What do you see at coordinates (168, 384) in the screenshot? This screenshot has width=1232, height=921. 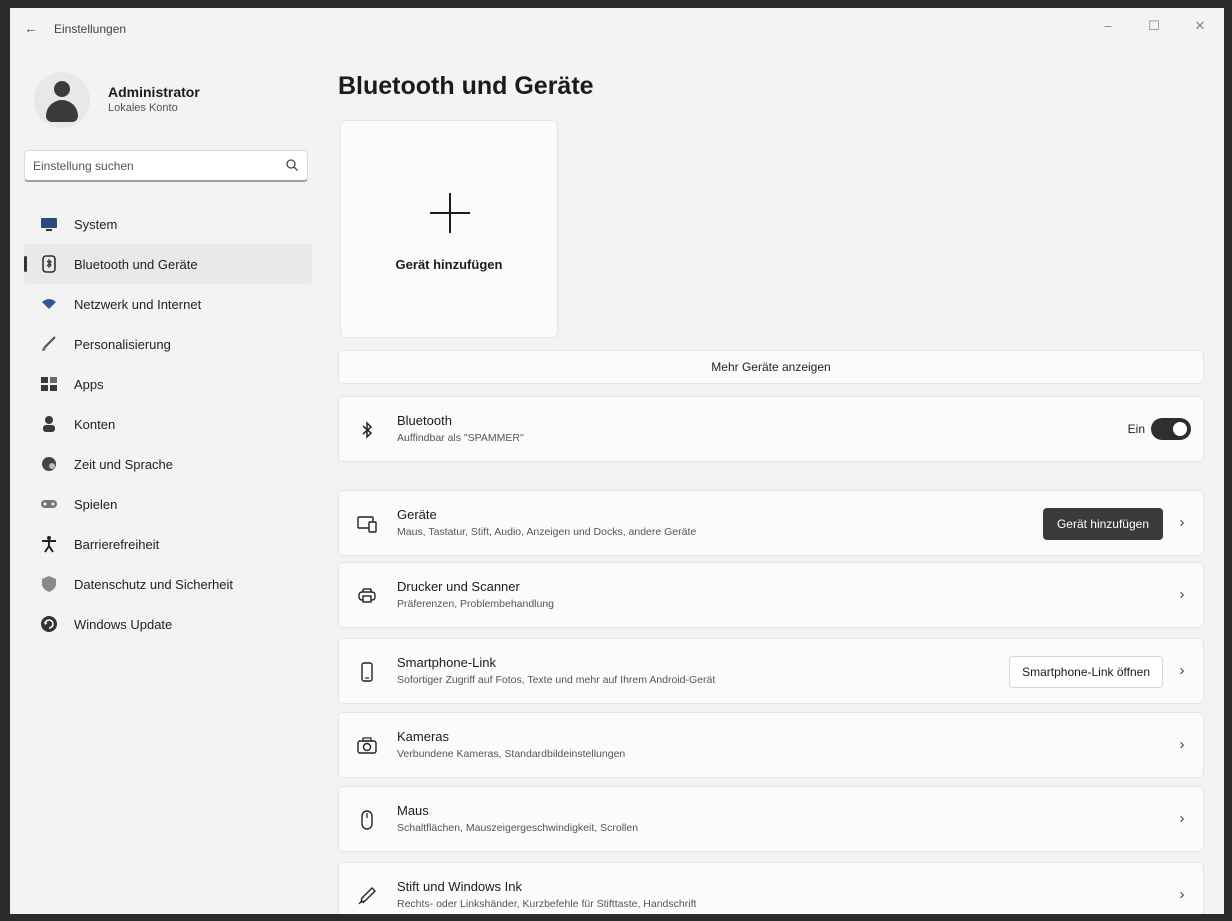 I see `sidebar-item-apps: Apps` at bounding box center [168, 384].